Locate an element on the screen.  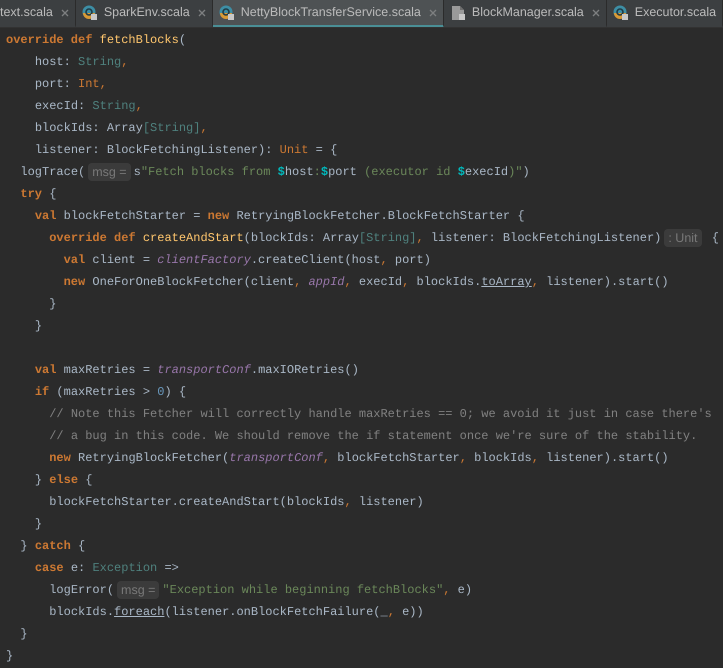
code-text: new OneForOneBlockFetcher(client, appId, execId, blockIds.toArray, listener).start() is located at coordinates (366, 282).